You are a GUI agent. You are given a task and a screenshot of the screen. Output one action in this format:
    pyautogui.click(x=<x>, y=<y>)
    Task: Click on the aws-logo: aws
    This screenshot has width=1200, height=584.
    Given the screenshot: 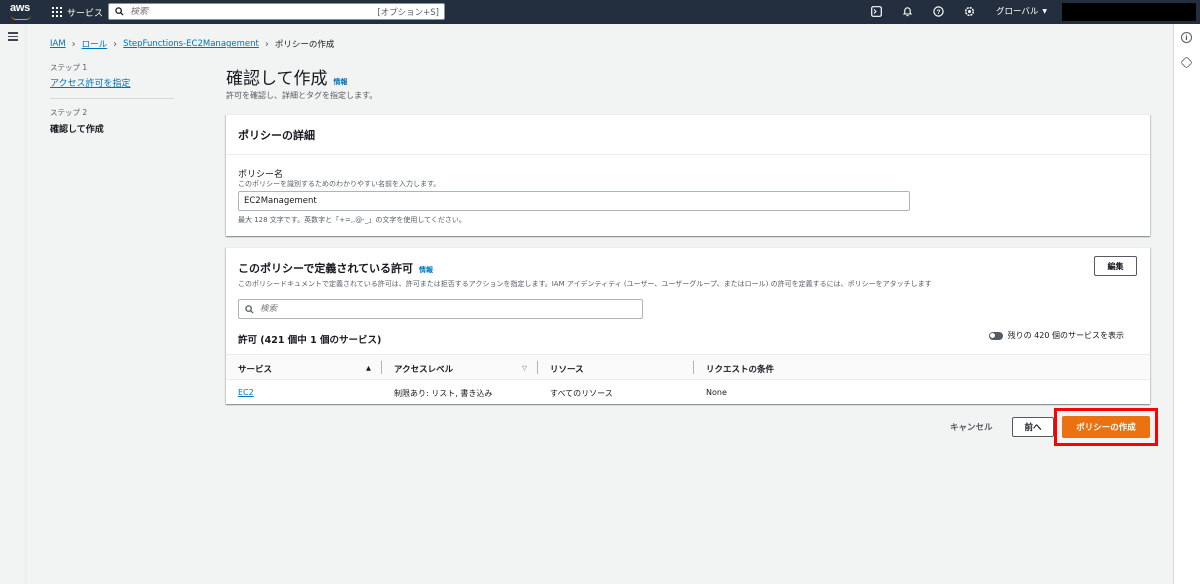 What is the action you would take?
    pyautogui.click(x=22, y=12)
    